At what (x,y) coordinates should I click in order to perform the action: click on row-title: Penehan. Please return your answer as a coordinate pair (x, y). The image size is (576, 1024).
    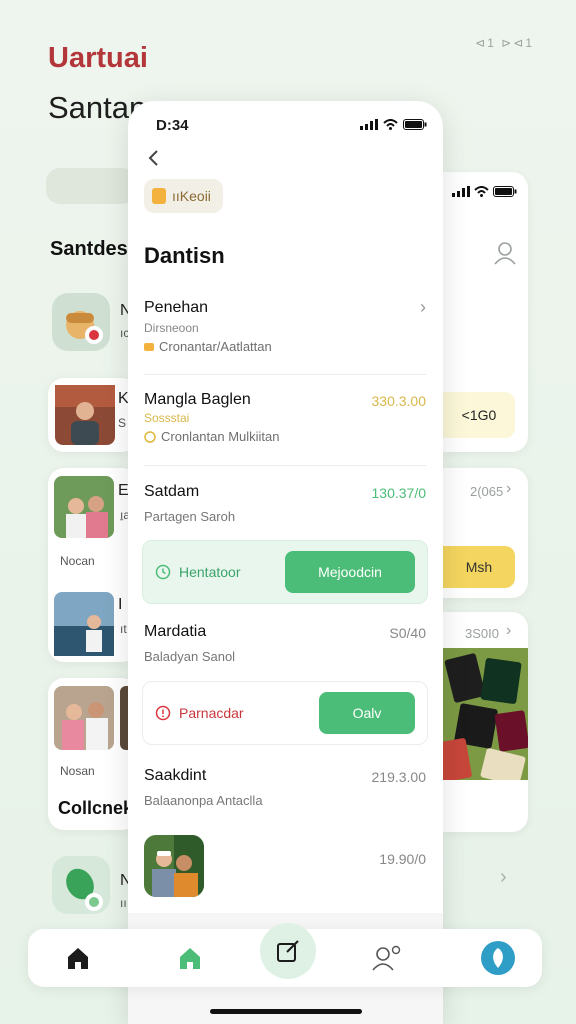
    Looking at the image, I should click on (176, 307).